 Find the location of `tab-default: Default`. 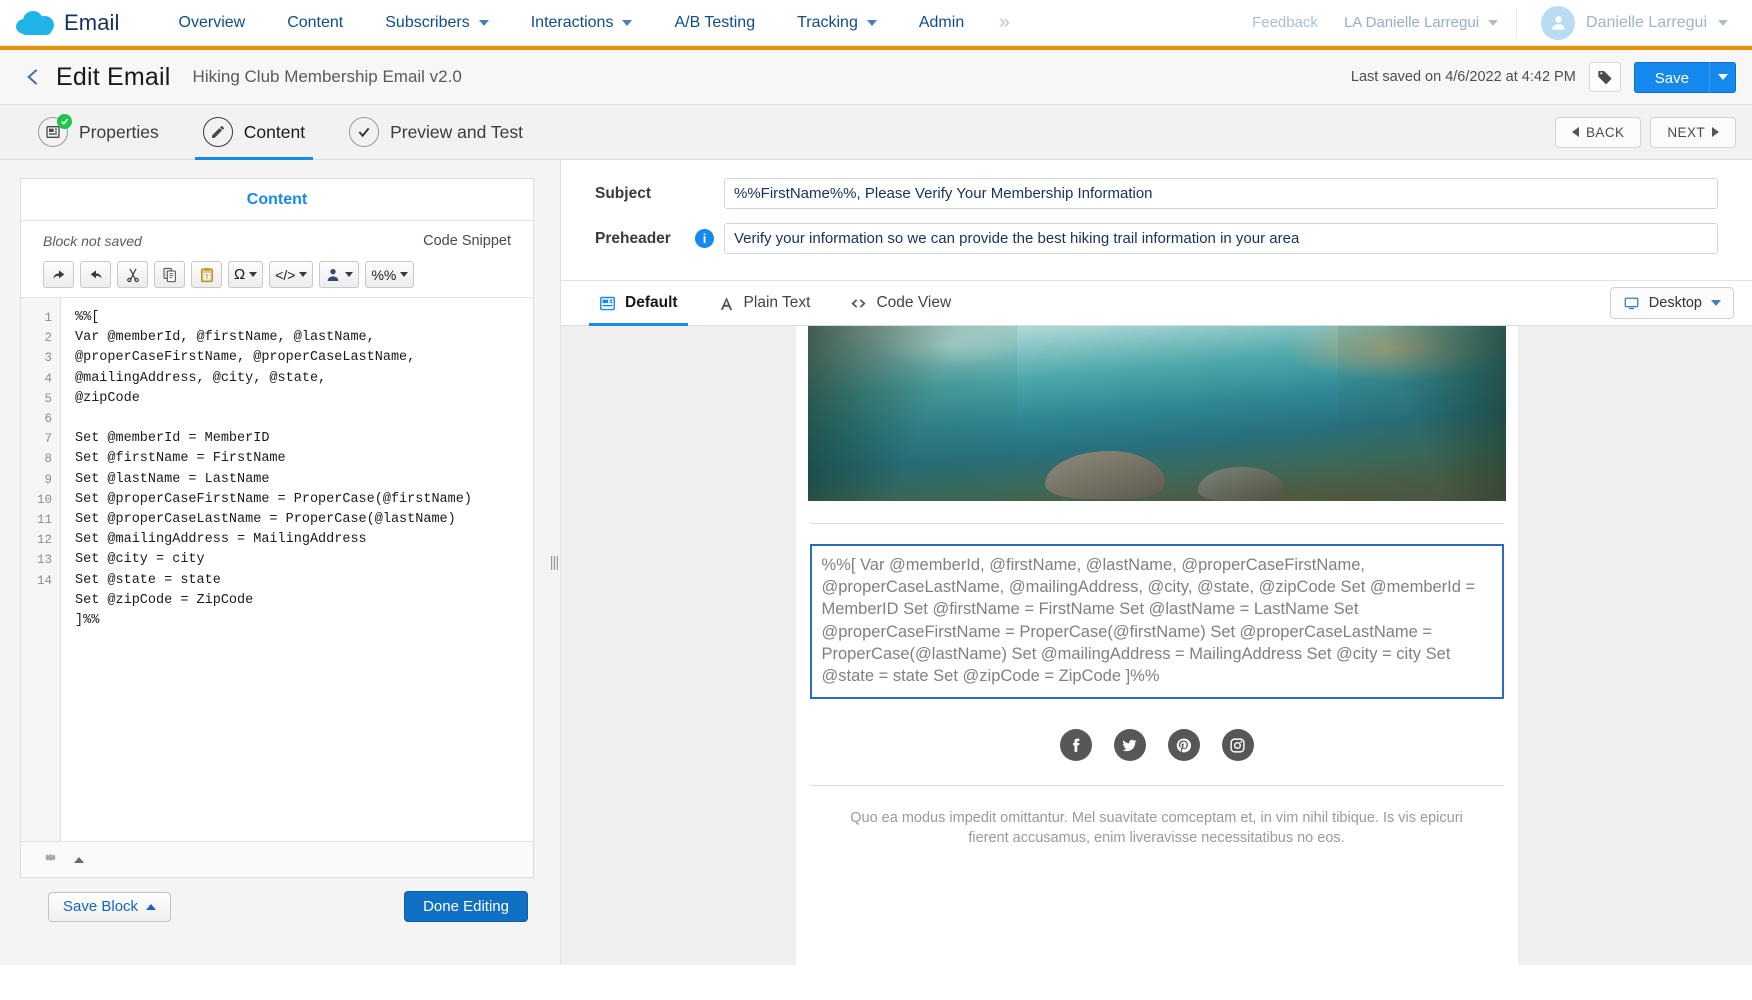

tab-default: Default is located at coordinates (638, 303).